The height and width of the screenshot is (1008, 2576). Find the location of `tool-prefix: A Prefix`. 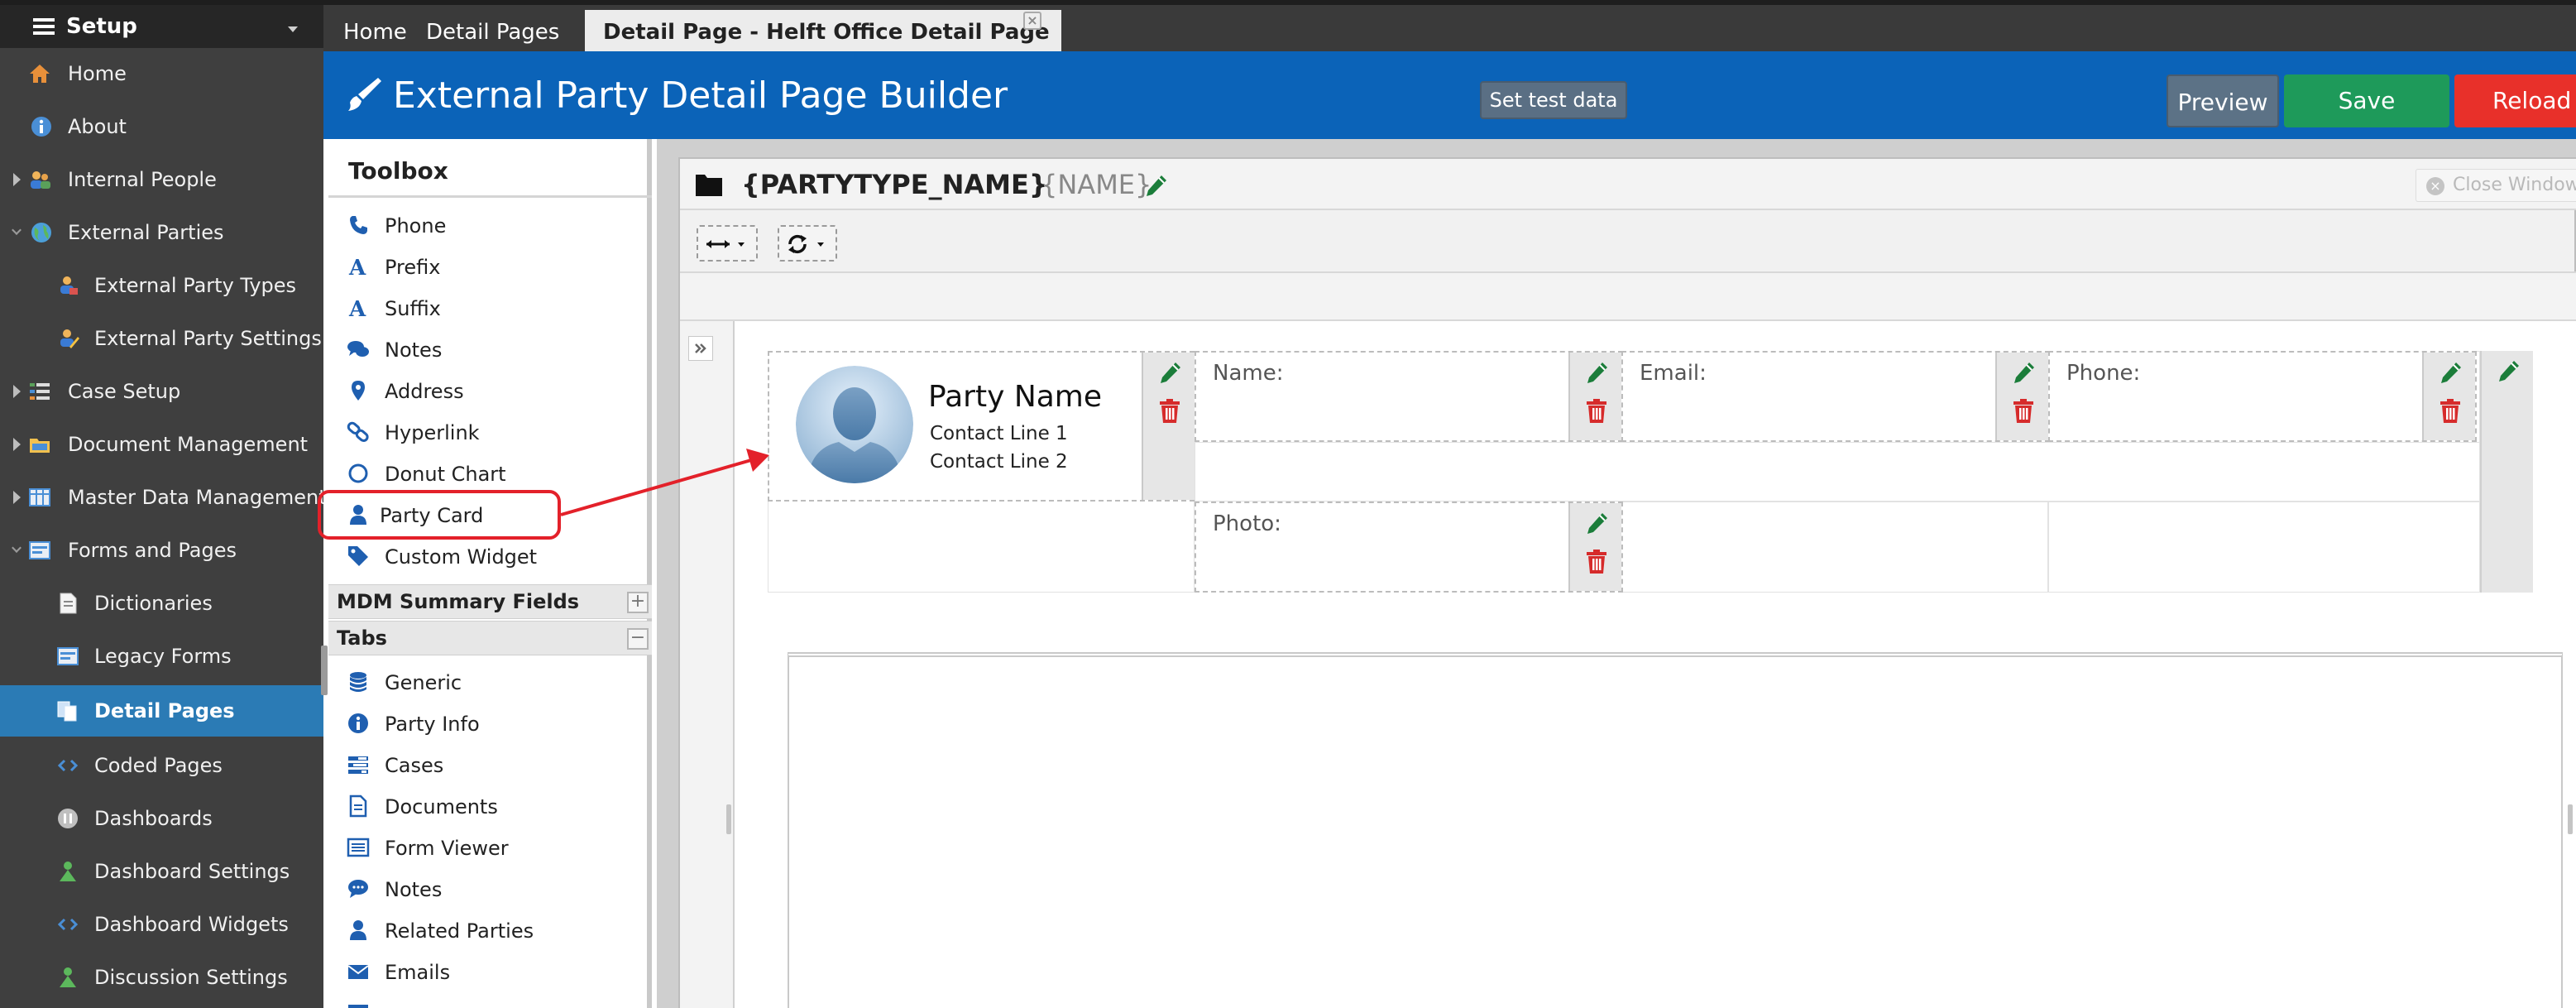

tool-prefix: A Prefix is located at coordinates (490, 267).